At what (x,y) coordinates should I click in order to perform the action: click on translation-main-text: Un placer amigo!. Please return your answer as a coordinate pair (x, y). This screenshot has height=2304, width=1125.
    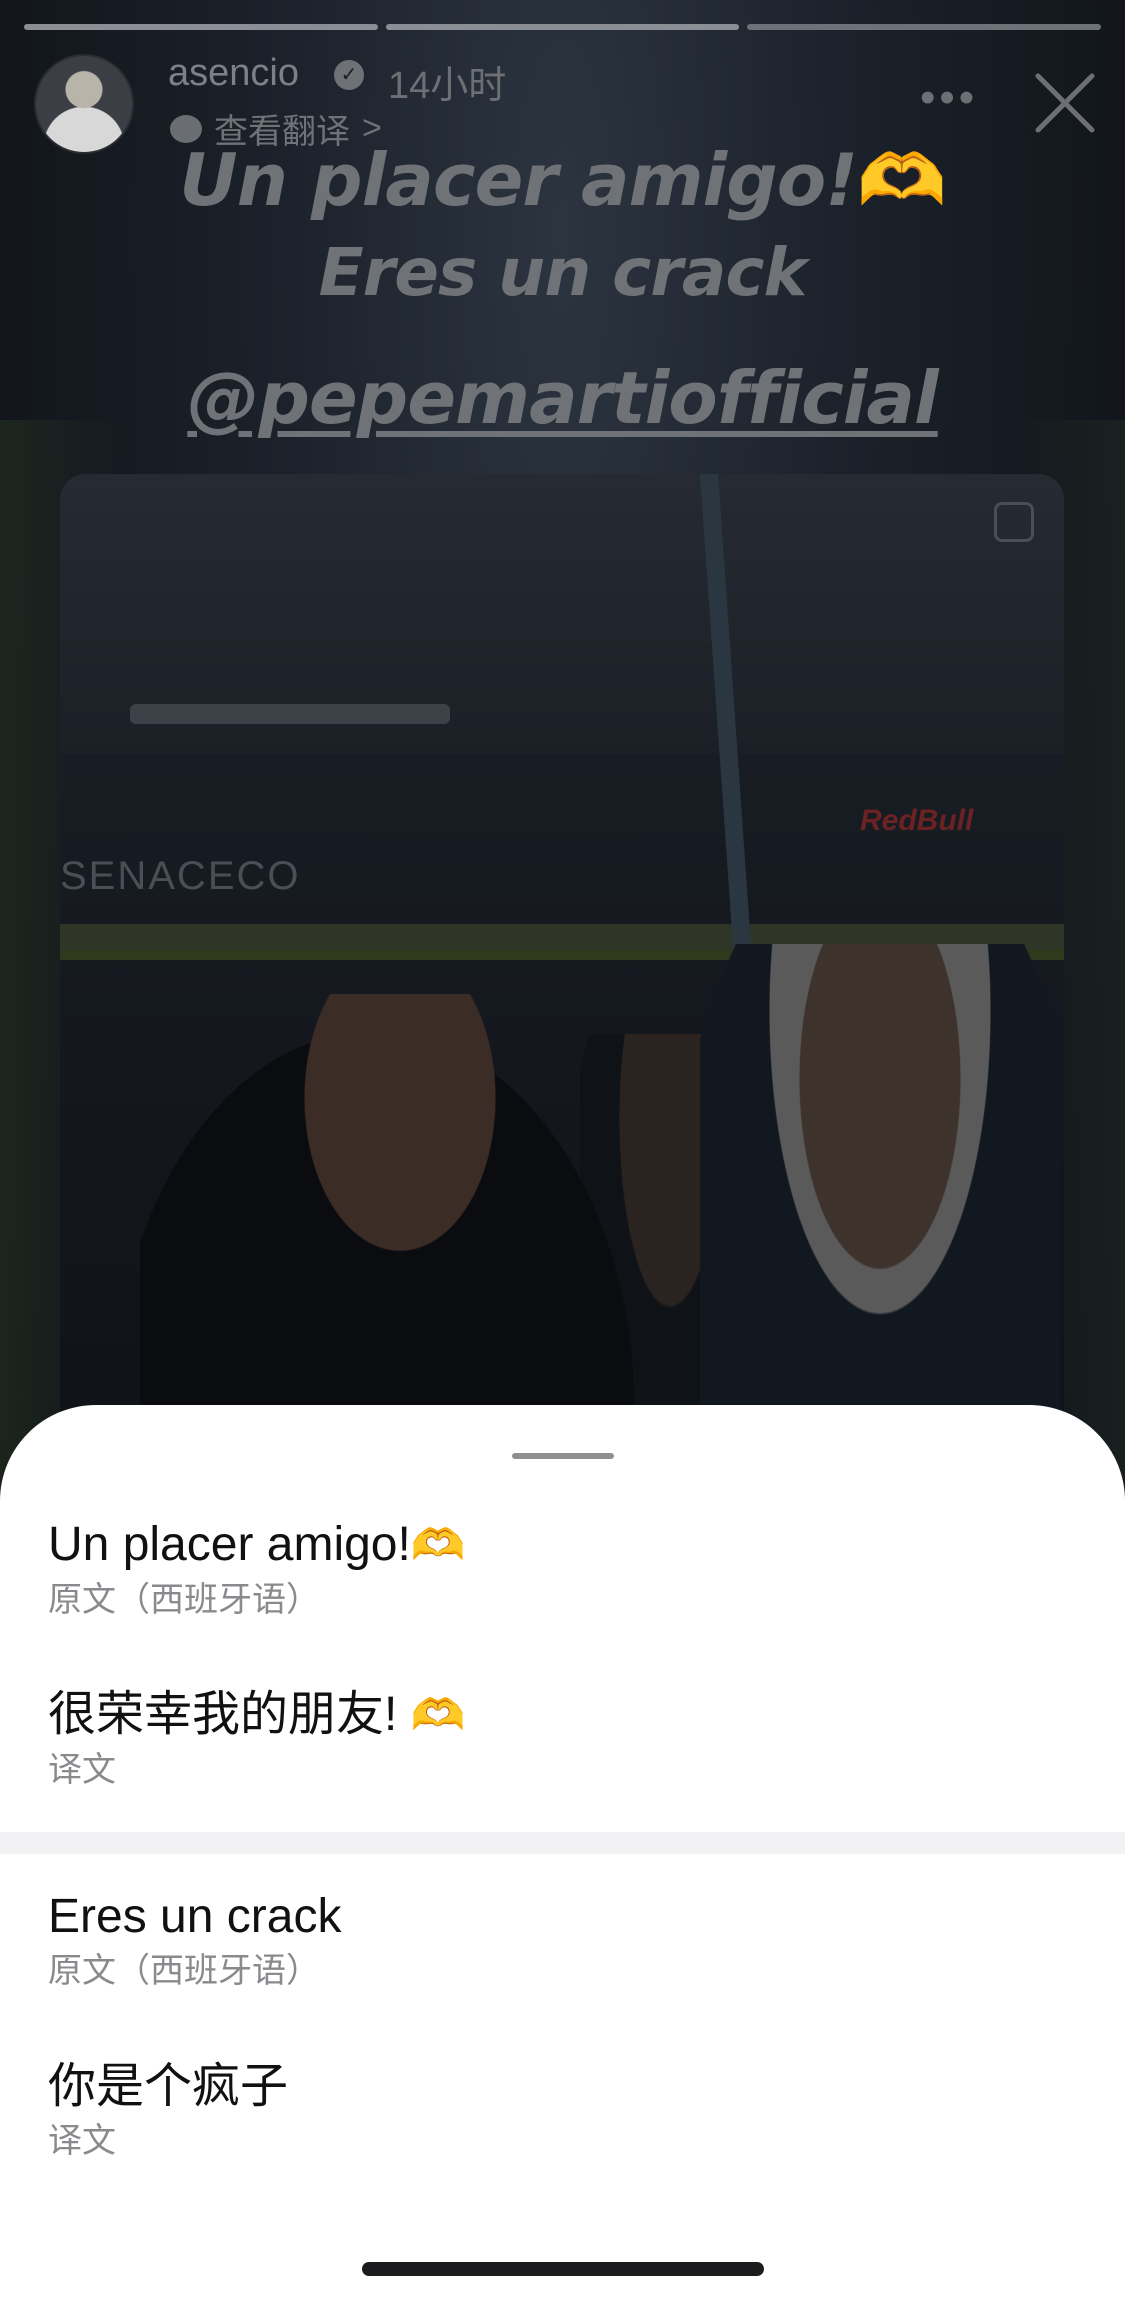
    Looking at the image, I should click on (229, 1544).